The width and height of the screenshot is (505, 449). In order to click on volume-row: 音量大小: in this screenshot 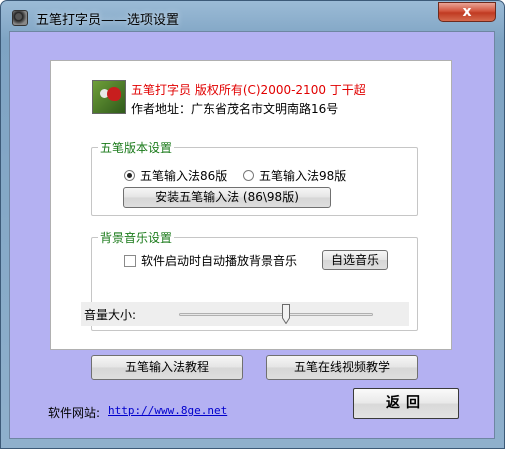, I will do `click(245, 314)`.